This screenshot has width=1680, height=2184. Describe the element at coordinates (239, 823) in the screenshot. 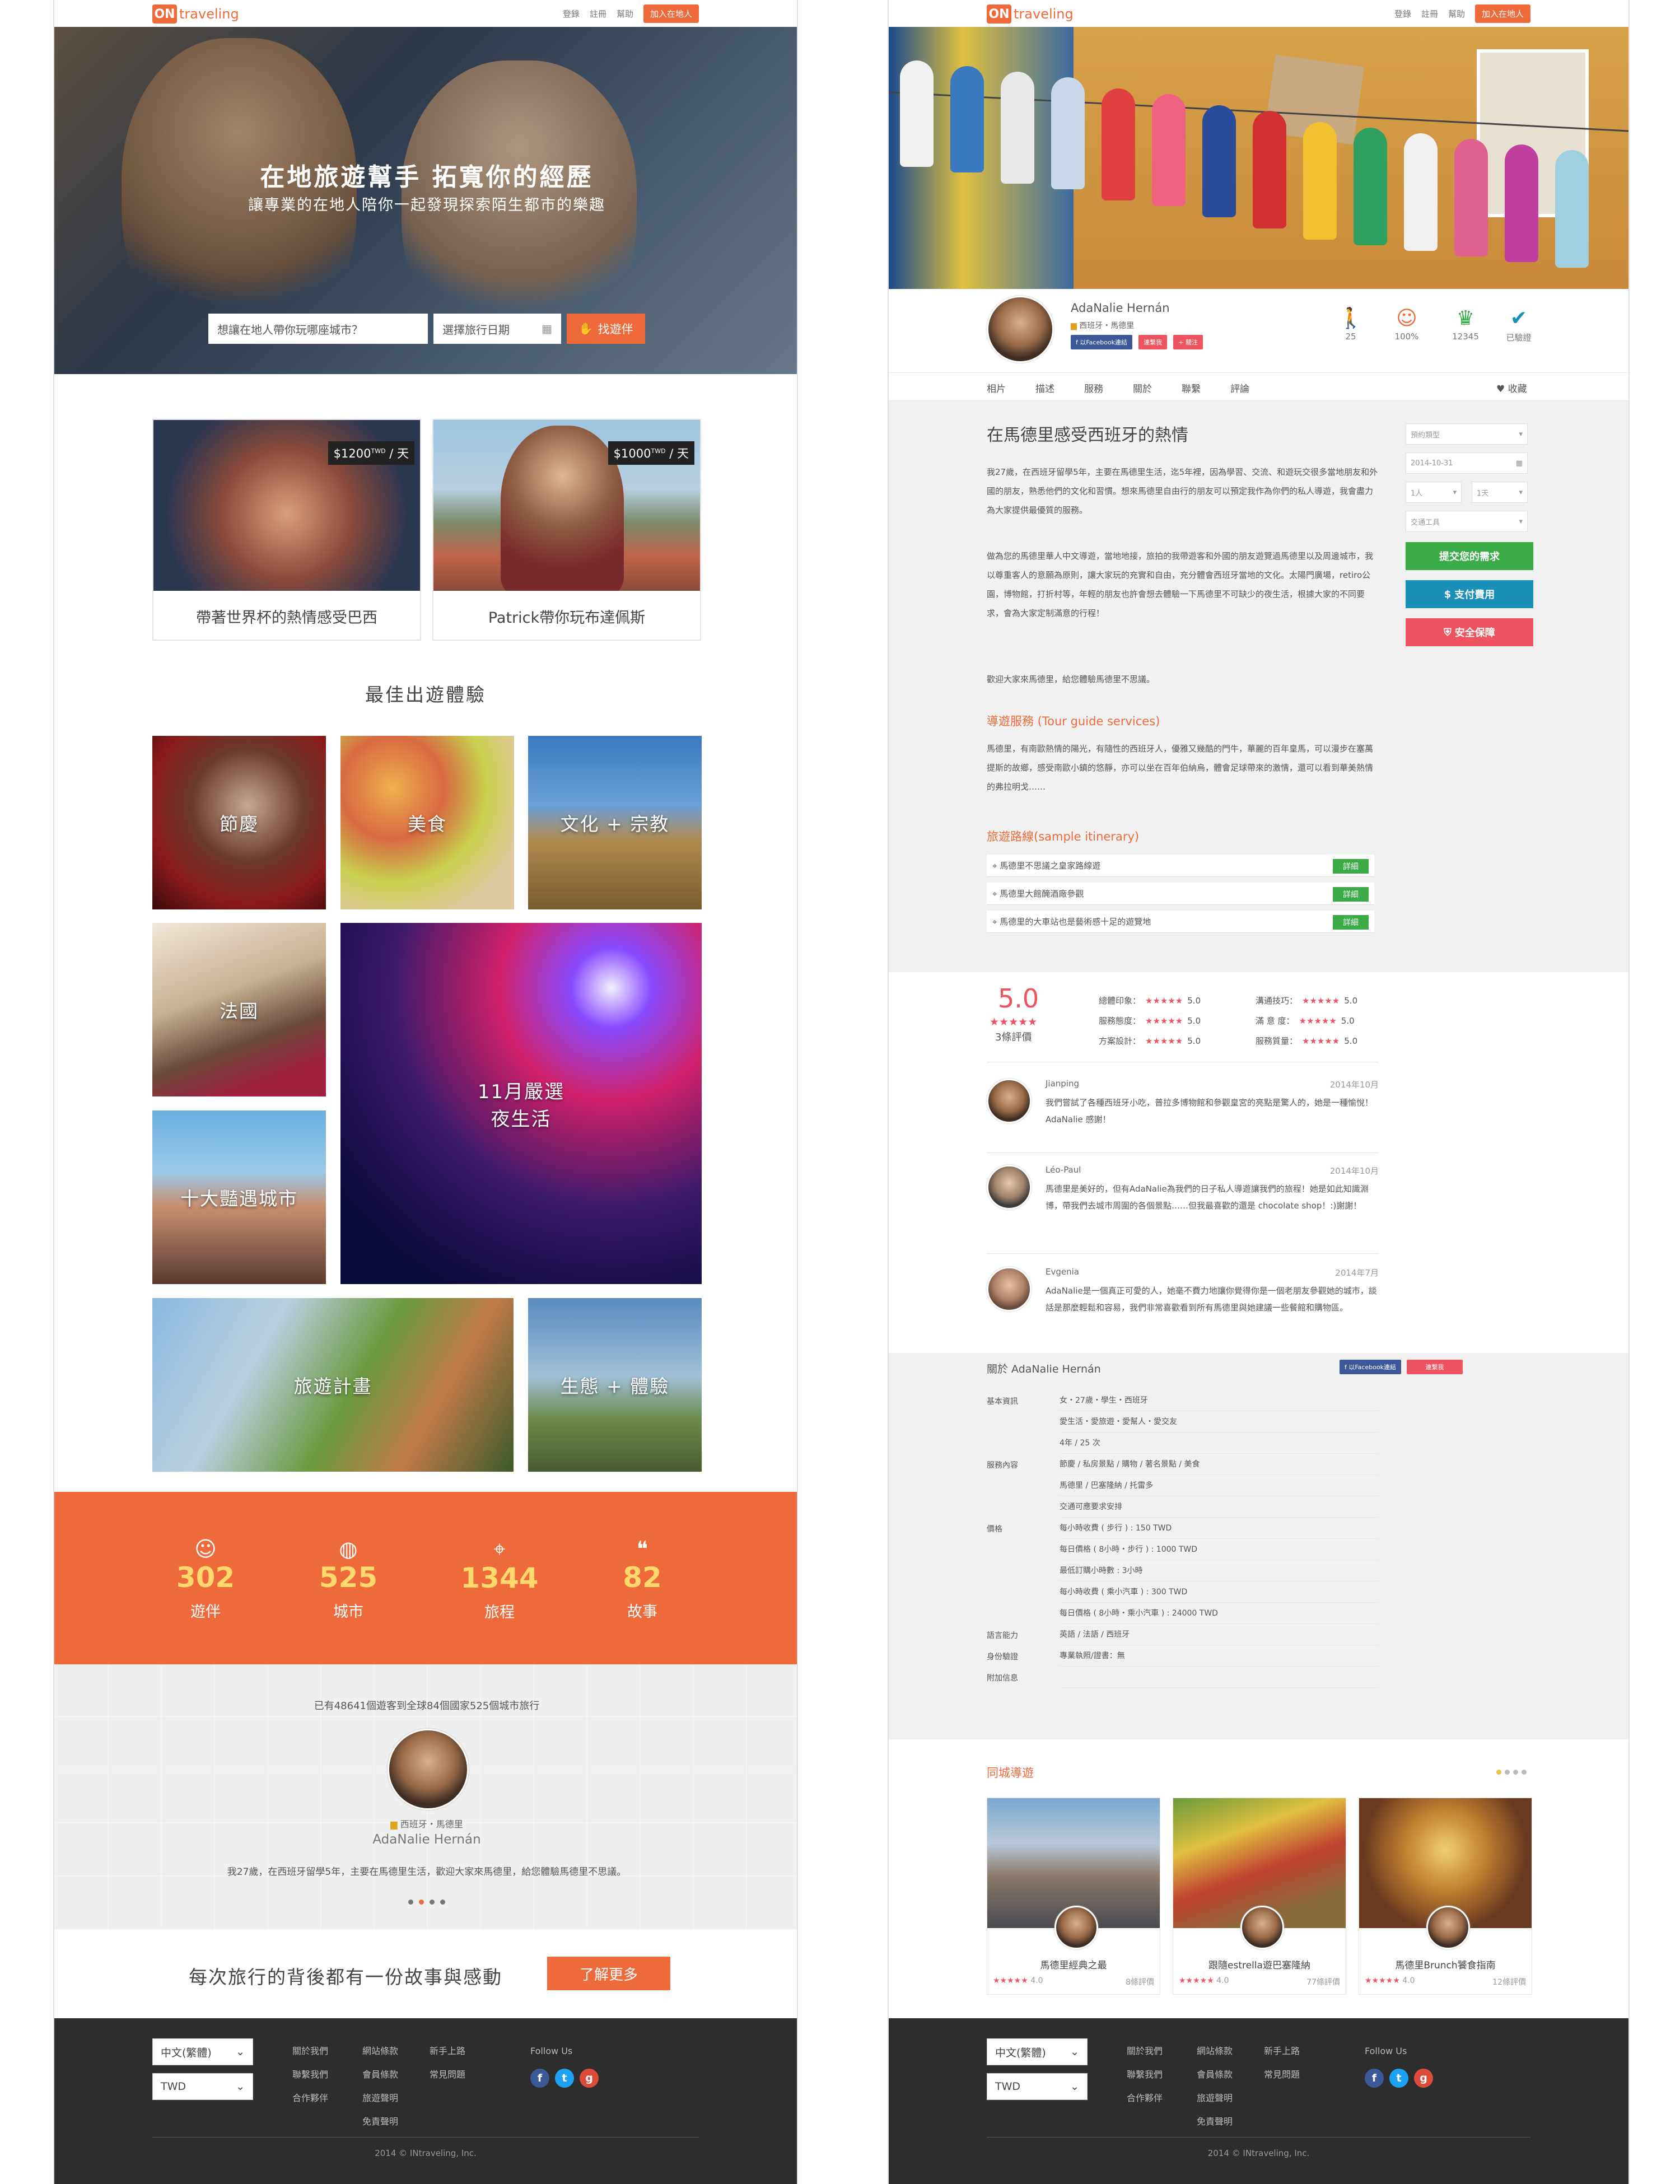

I see `category-tile-festival: 節慶` at that location.